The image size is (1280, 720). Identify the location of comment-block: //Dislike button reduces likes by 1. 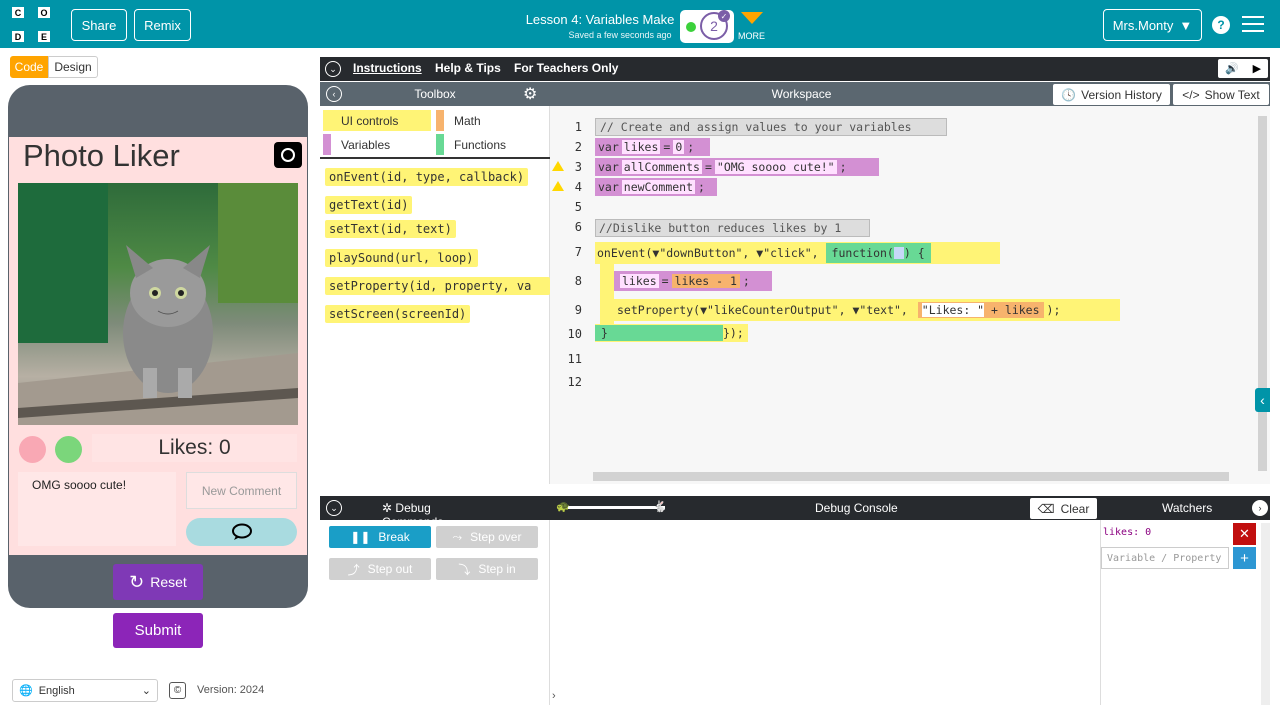
(732, 228).